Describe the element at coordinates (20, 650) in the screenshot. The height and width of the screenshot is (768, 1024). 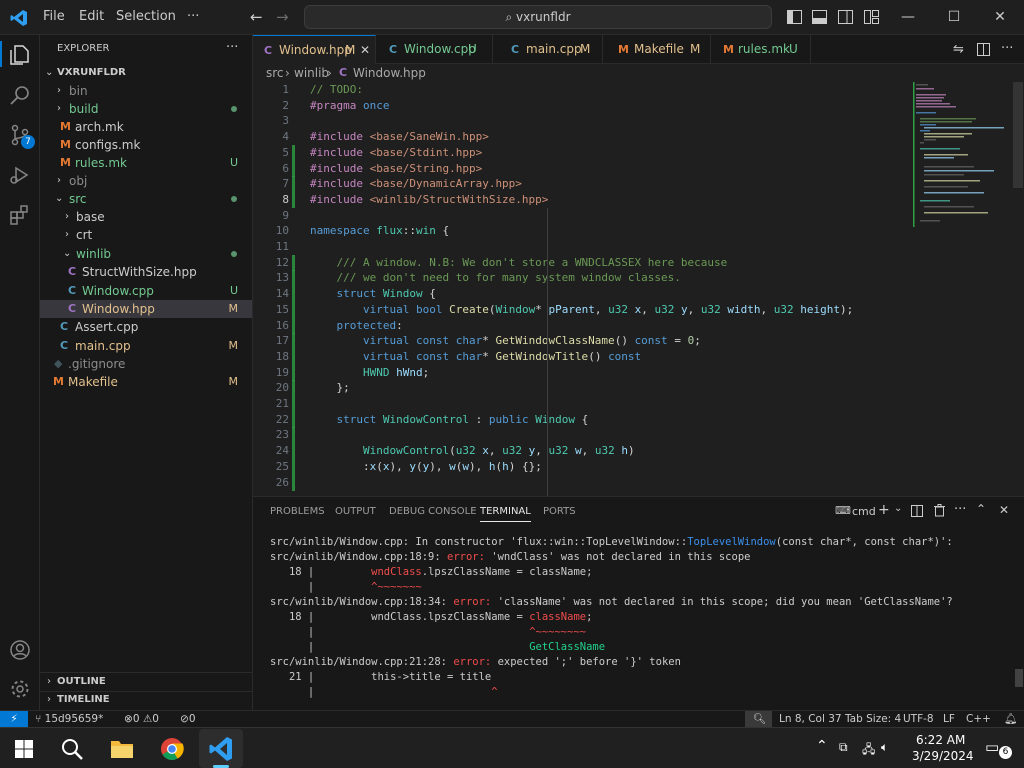
I see `accounts-icon` at that location.